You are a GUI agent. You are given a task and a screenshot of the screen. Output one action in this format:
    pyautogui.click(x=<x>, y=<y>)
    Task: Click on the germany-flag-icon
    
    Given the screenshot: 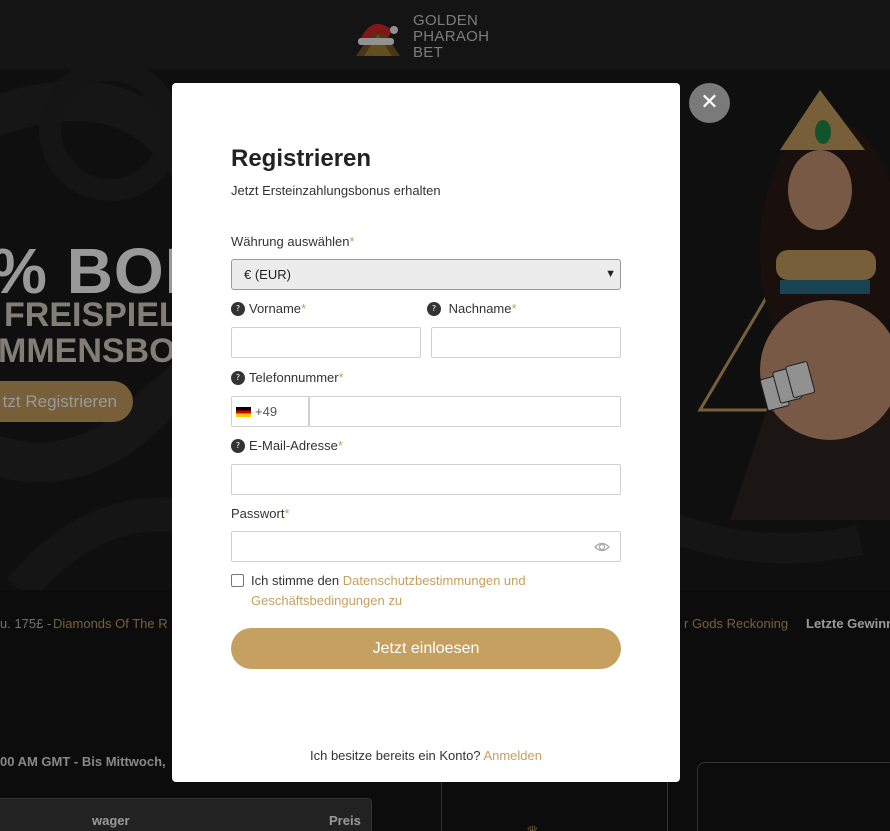 What is the action you would take?
    pyautogui.click(x=243, y=412)
    